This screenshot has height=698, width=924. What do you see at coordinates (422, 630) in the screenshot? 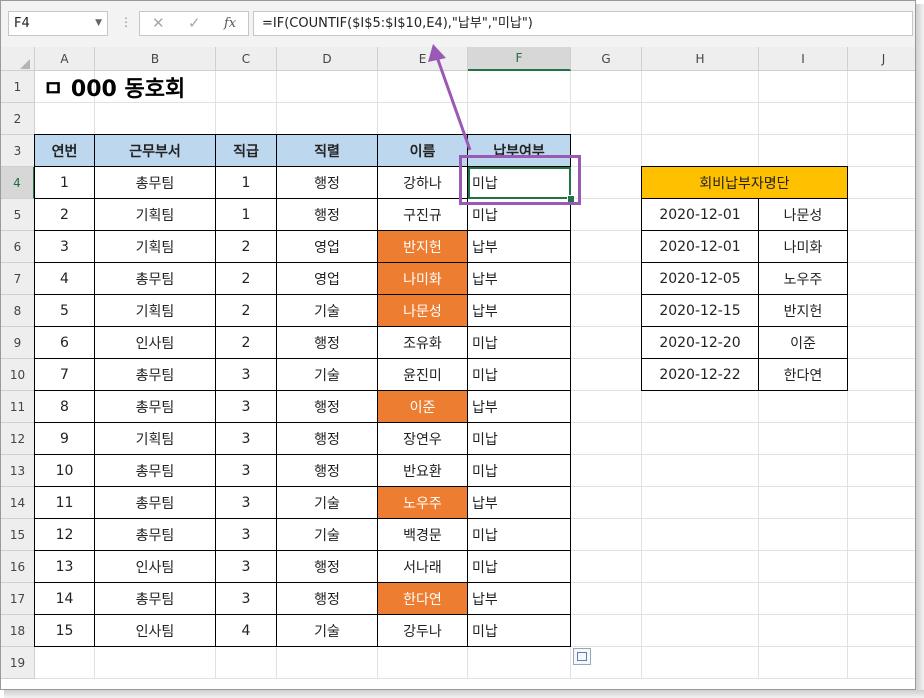
I see `table-cell: 강두나` at bounding box center [422, 630].